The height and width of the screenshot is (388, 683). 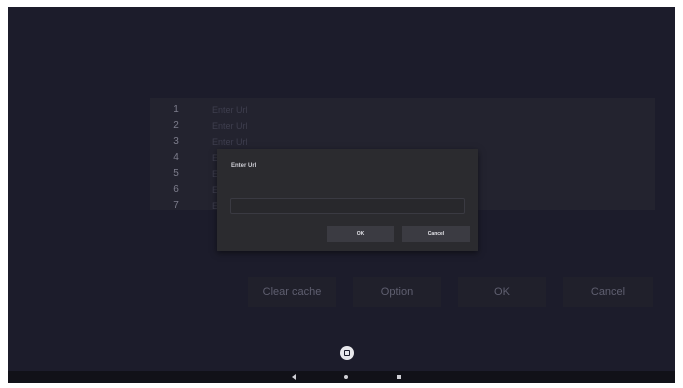 What do you see at coordinates (397, 292) in the screenshot?
I see `option-button: Option` at bounding box center [397, 292].